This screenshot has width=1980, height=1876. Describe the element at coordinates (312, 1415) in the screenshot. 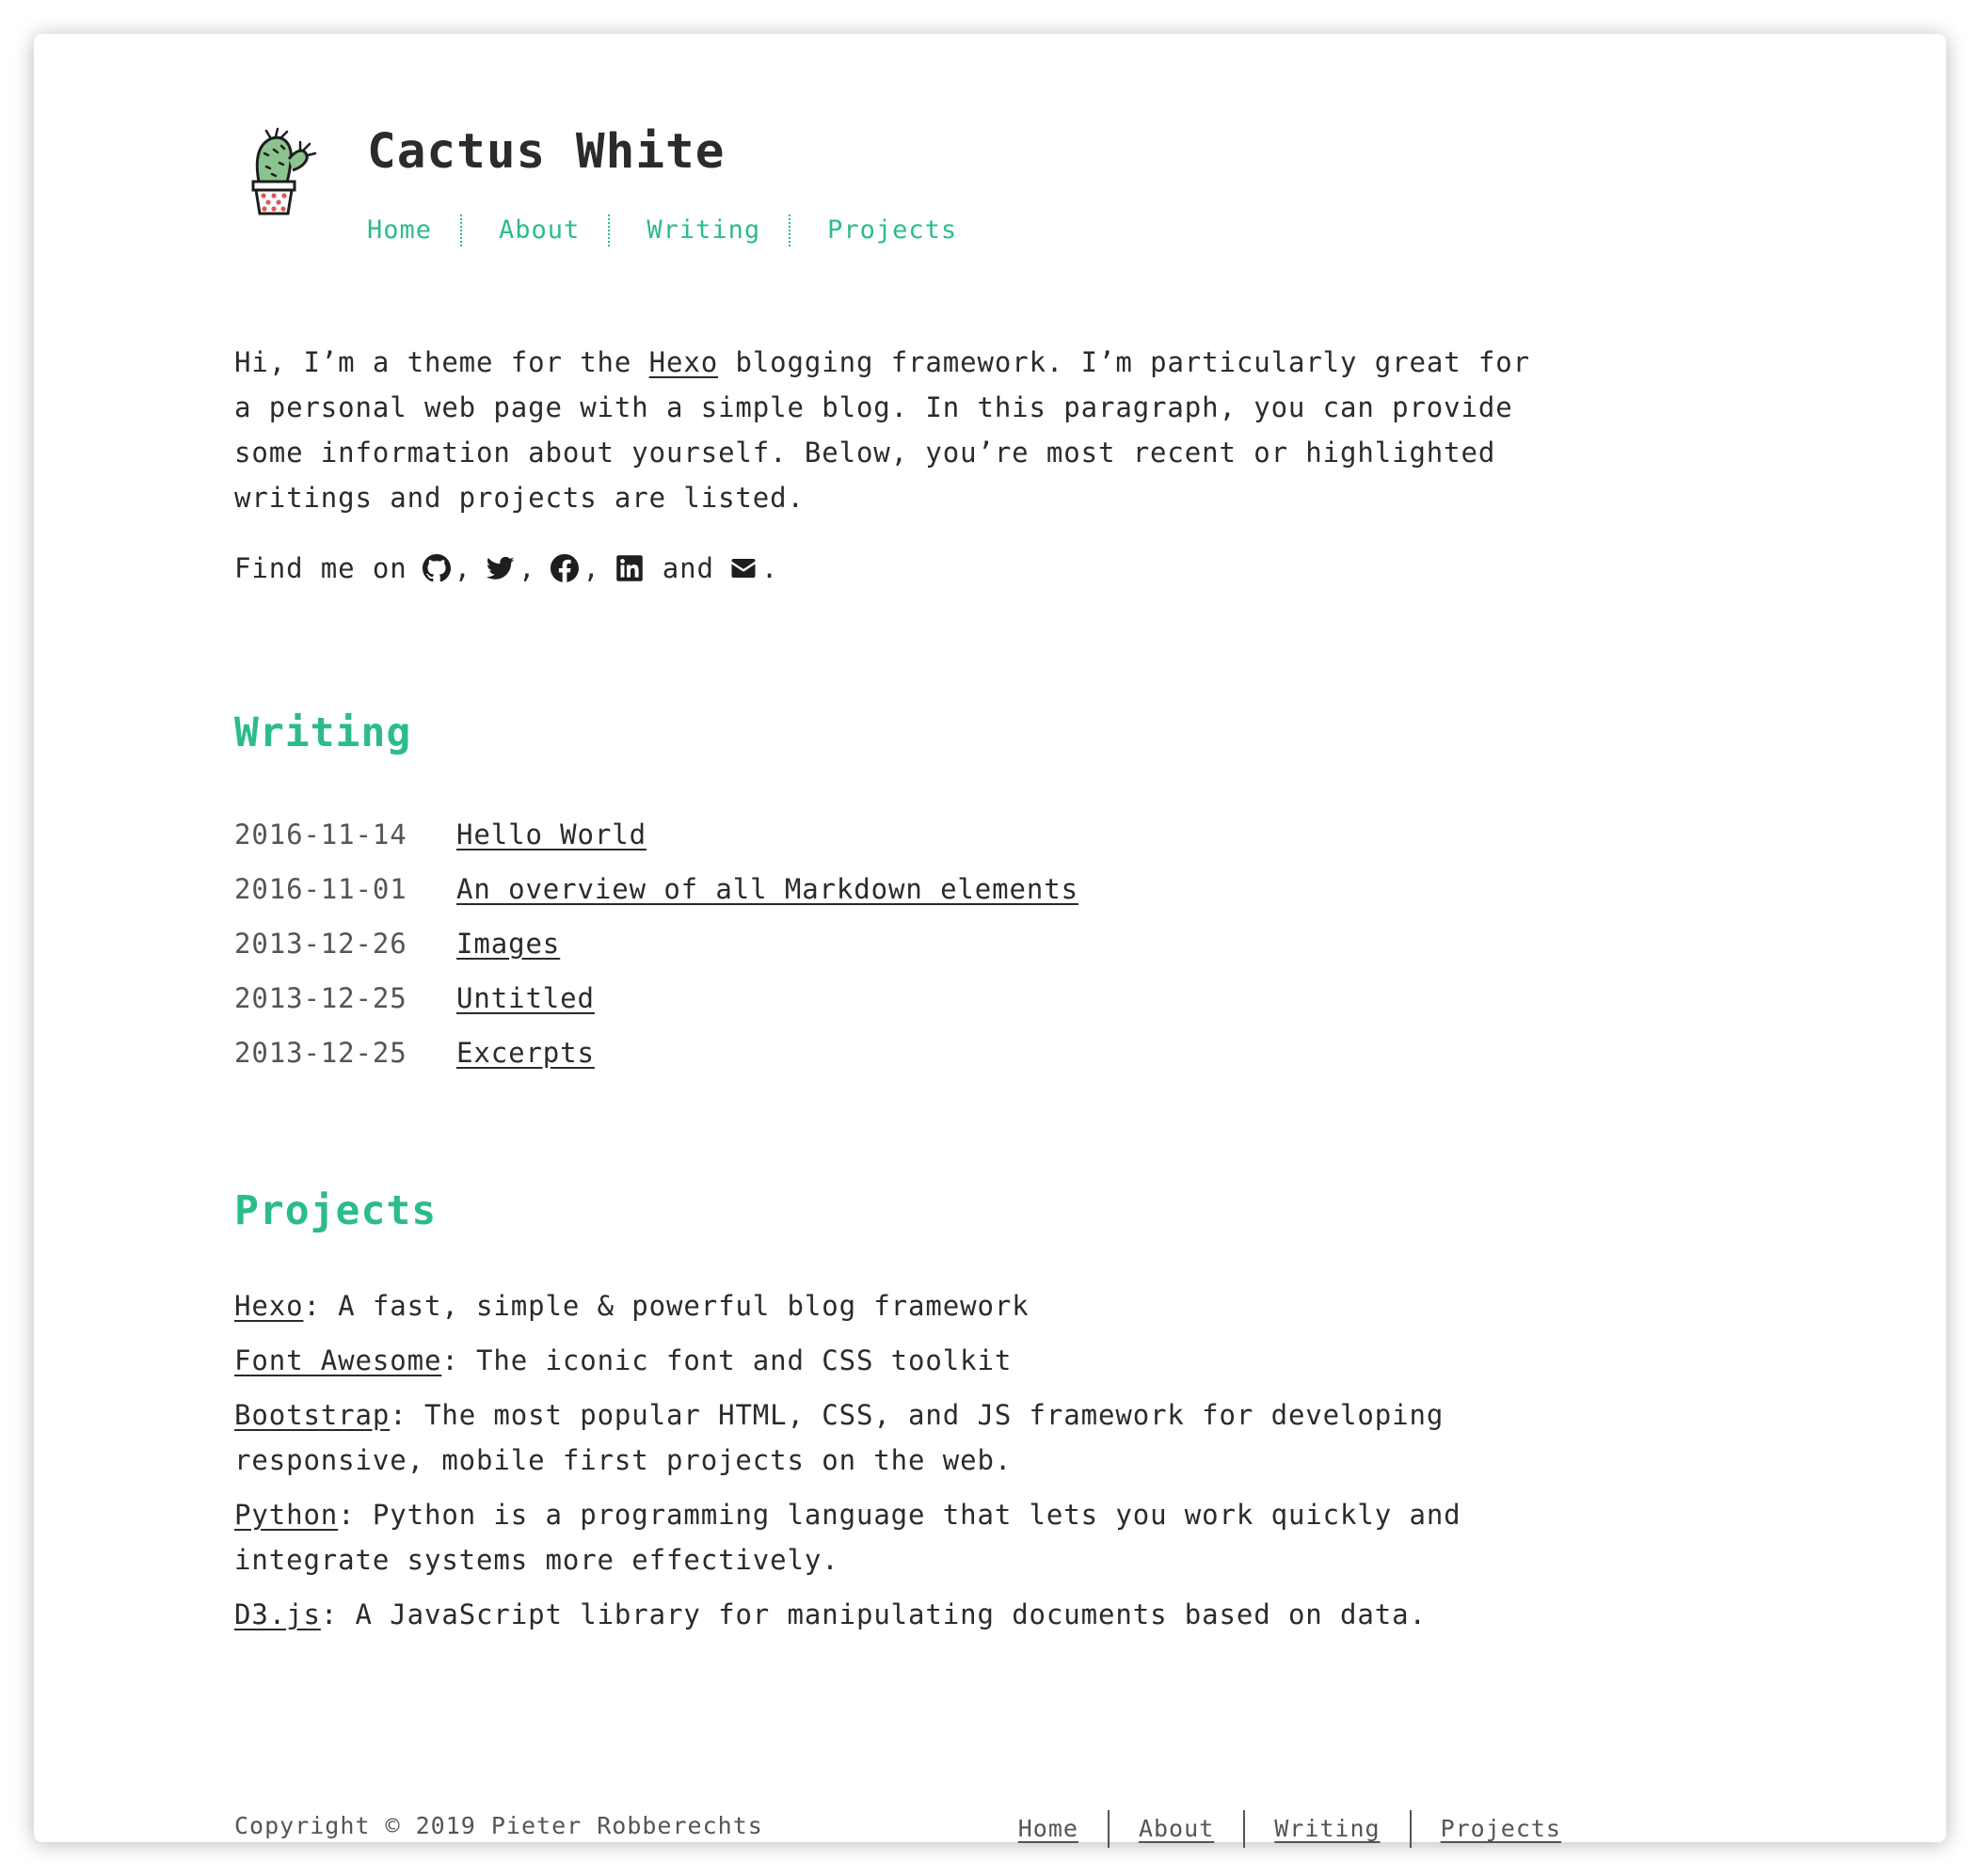

I see `project-link: Bootstrap` at that location.